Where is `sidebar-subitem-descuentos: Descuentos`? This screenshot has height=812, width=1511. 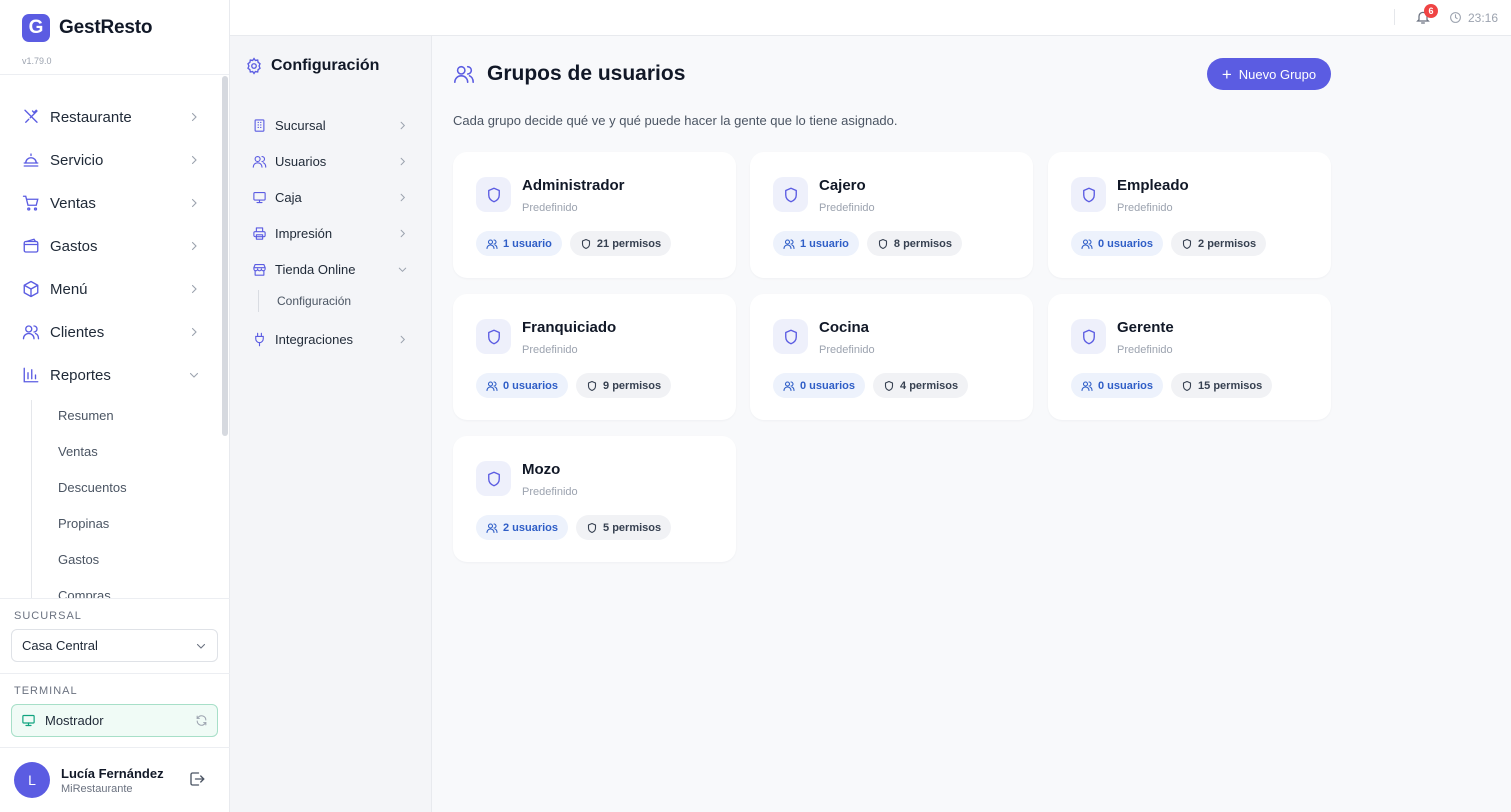
sidebar-subitem-descuentos: Descuentos is located at coordinates (92, 487).